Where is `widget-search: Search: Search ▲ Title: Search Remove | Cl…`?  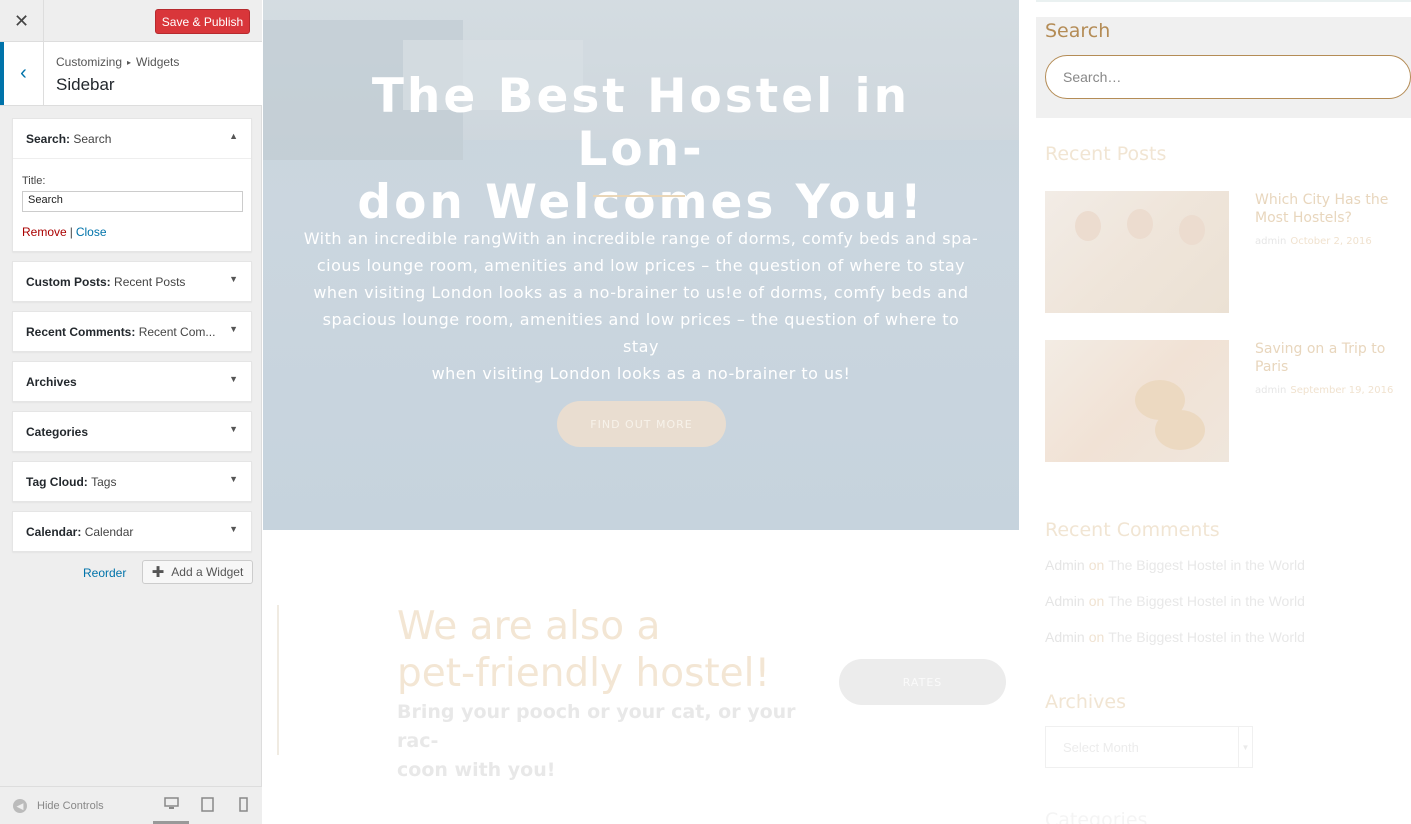
widget-search: Search: Search ▲ Title: Search Remove | Cl… is located at coordinates (132, 185).